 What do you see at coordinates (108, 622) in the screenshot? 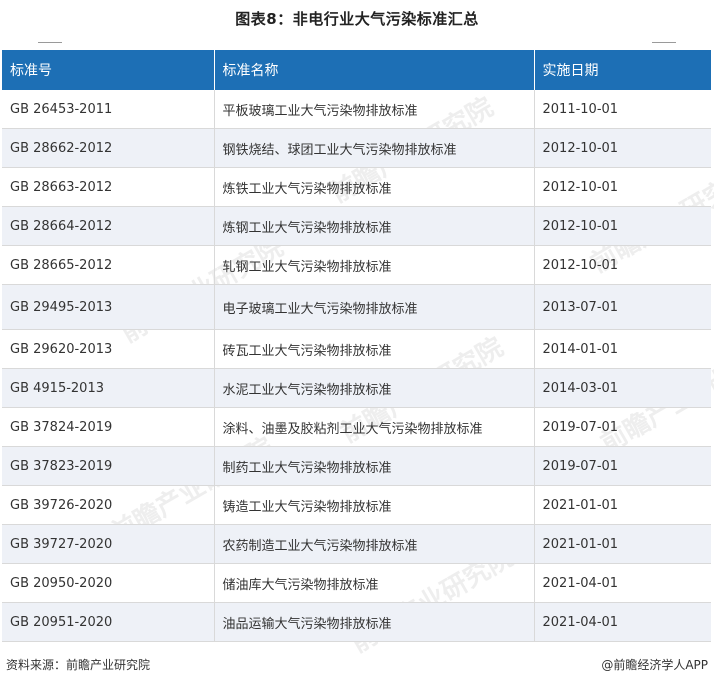
I see `cell-standard-no: GB 20951-2020` at bounding box center [108, 622].